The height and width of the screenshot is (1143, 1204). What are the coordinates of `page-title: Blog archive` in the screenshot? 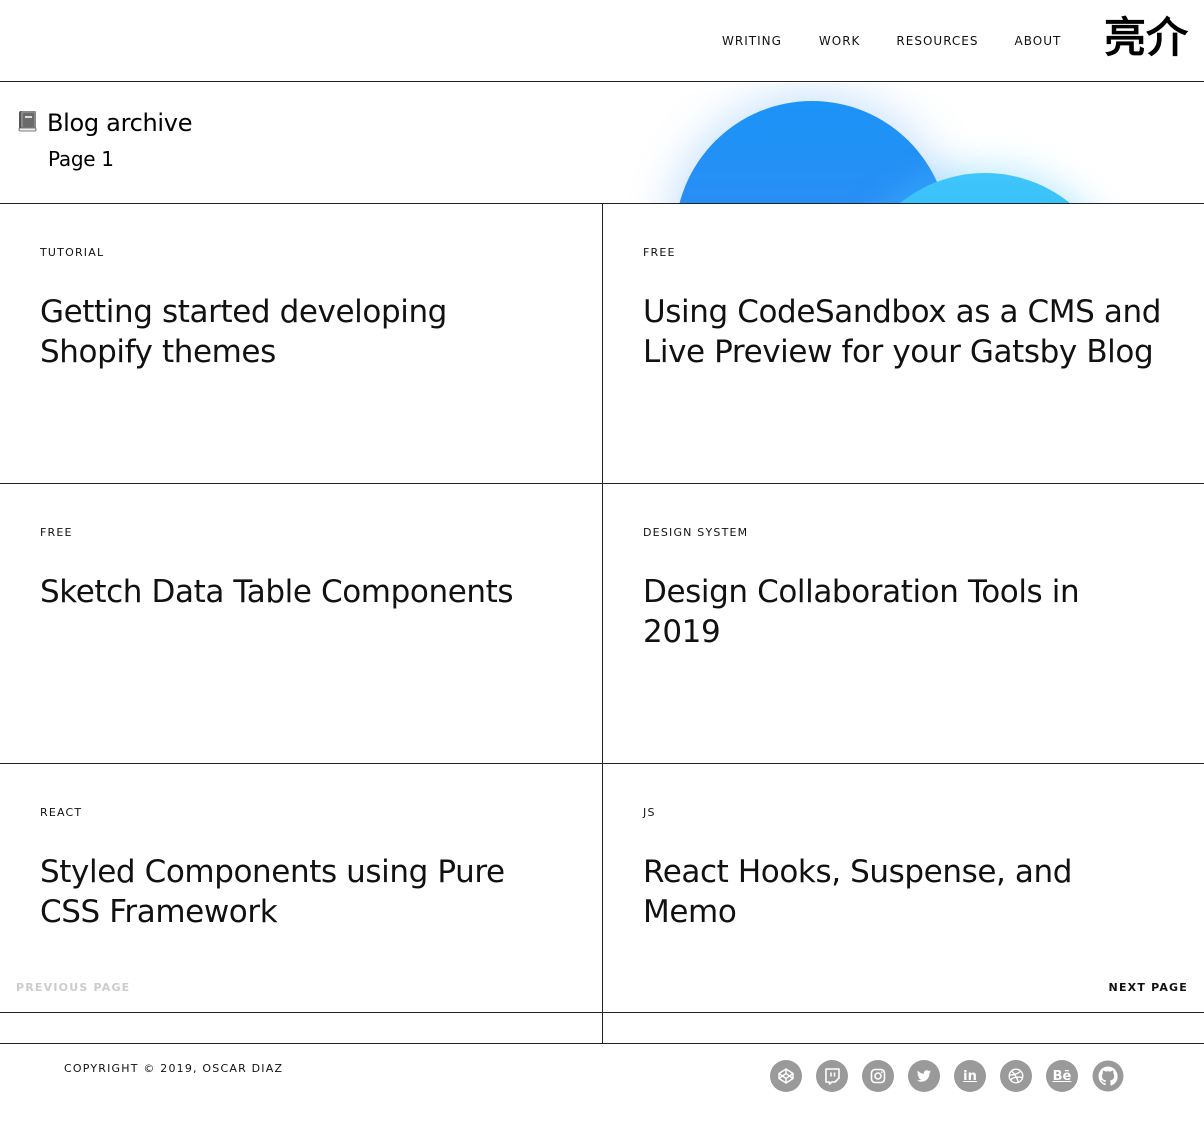 It's located at (105, 123).